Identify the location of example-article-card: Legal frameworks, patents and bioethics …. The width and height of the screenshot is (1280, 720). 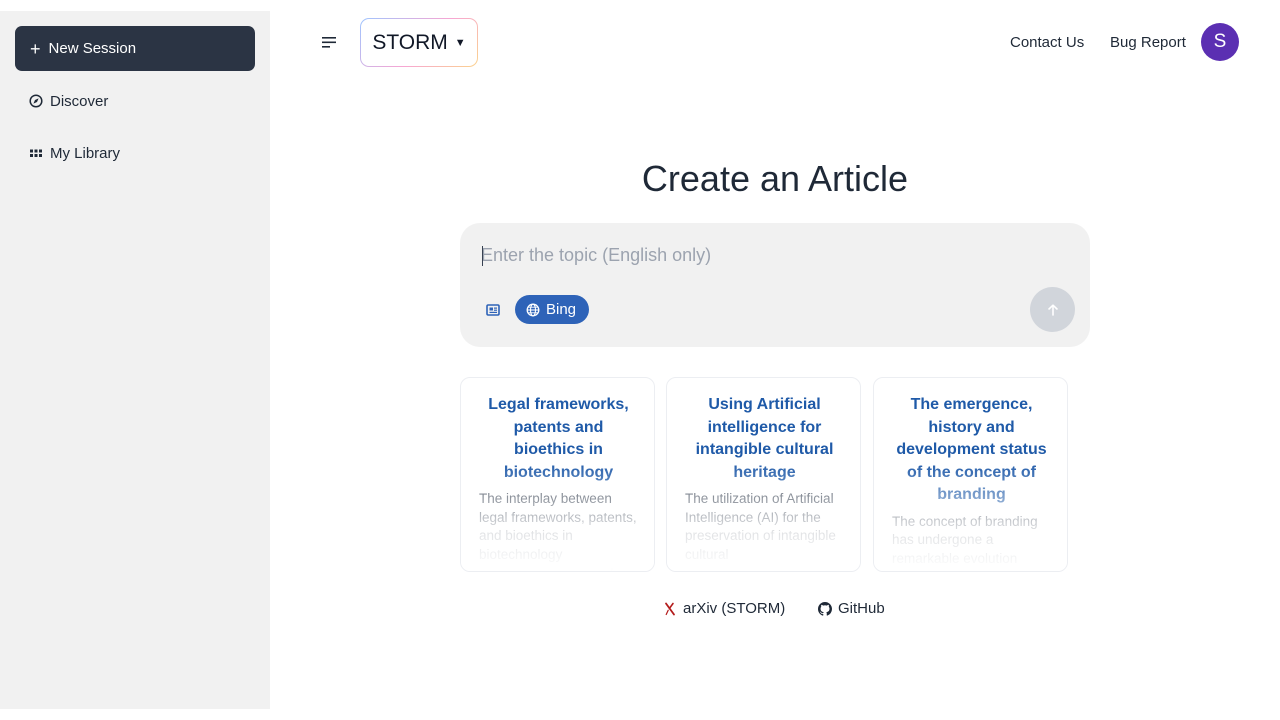
(557, 474).